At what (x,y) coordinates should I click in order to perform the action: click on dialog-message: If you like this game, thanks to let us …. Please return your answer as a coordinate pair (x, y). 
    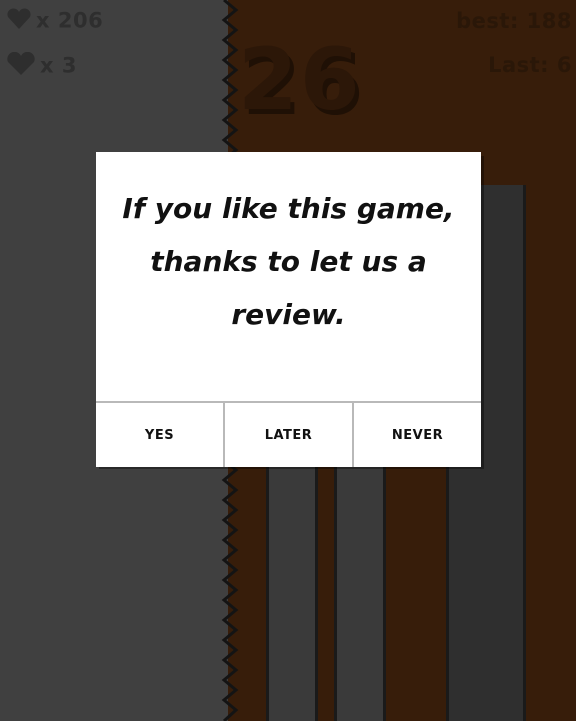
    Looking at the image, I should click on (288, 261).